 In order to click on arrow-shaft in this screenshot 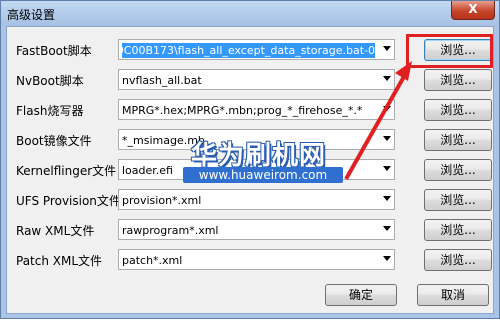, I will do `click(376, 126)`.